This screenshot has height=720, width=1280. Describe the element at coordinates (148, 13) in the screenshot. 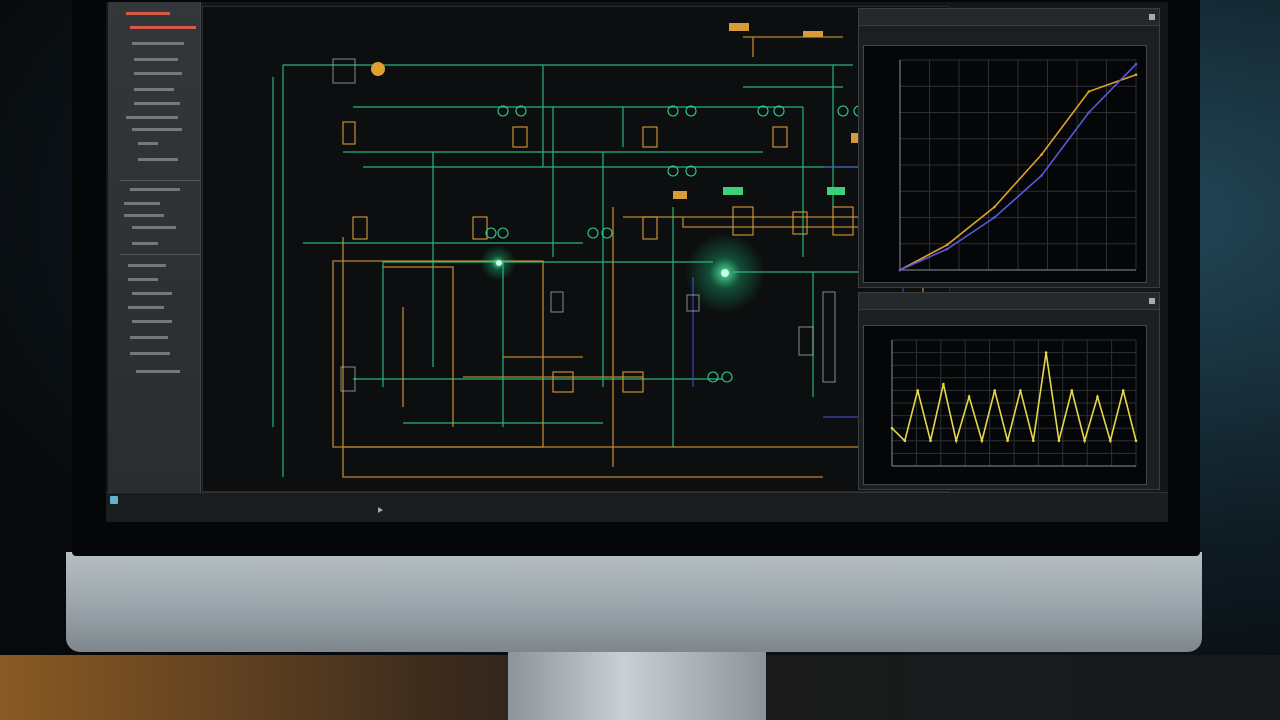

I see `sidebar-active-item` at that location.